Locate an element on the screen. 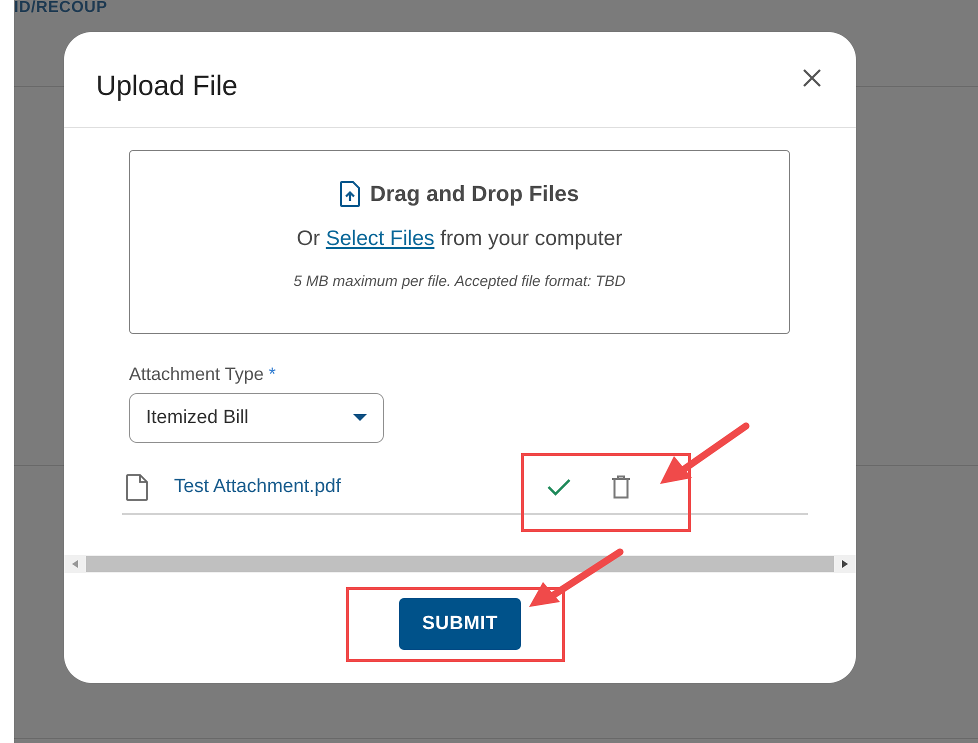 Image resolution: width=978 pixels, height=743 pixels. select-files-text: Or Select Files from your computer is located at coordinates (459, 239).